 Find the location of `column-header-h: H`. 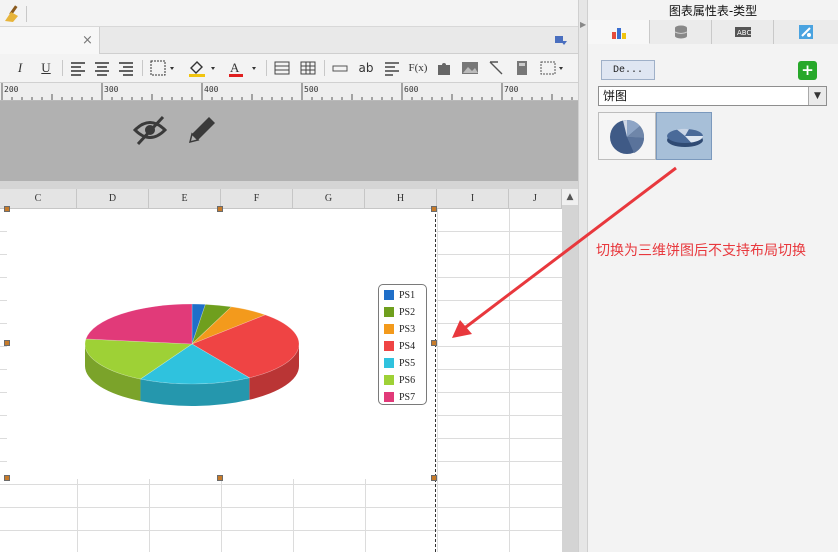

column-header-h: H is located at coordinates (401, 199).